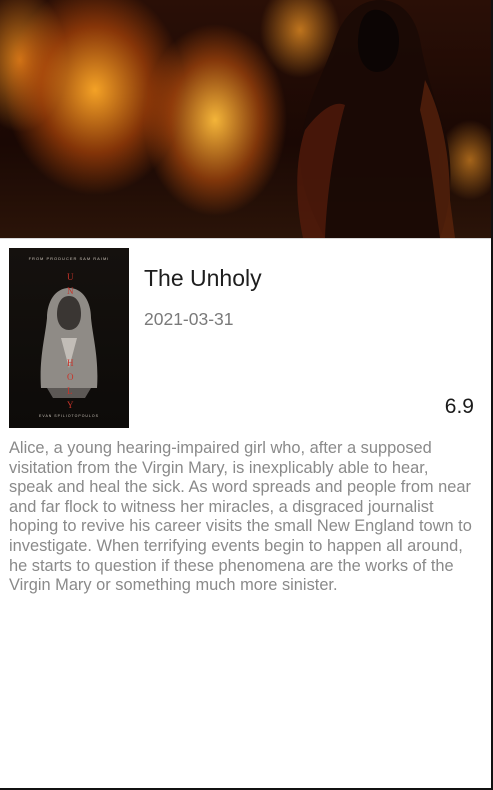  Describe the element at coordinates (245, 238) in the screenshot. I see `header-divider` at that location.